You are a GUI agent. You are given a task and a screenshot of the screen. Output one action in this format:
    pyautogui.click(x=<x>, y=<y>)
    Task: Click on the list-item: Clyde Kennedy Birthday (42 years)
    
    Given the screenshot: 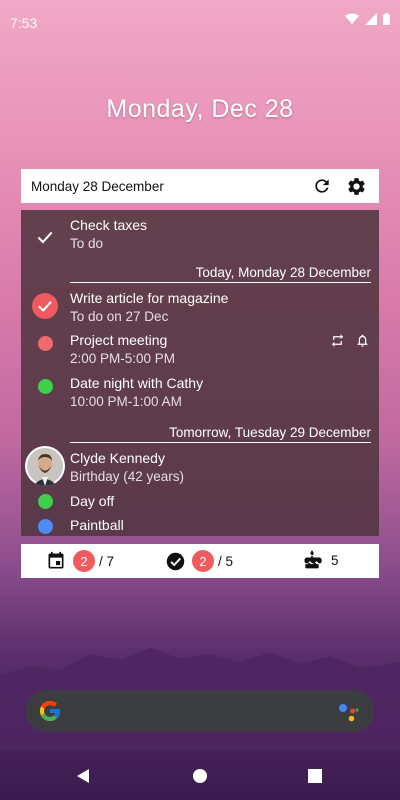 What is the action you would take?
    pyautogui.click(x=200, y=467)
    